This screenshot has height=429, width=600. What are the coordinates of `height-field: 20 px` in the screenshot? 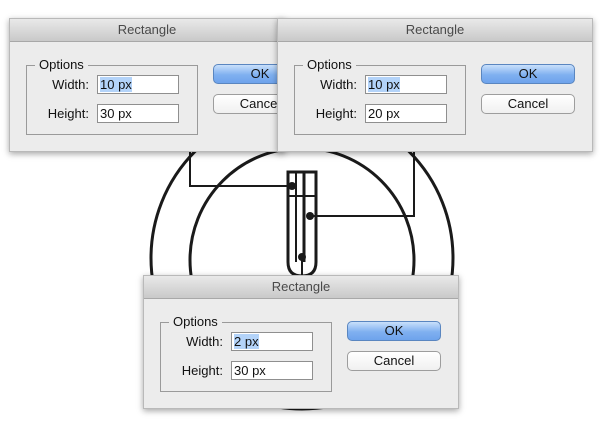 It's located at (406, 113).